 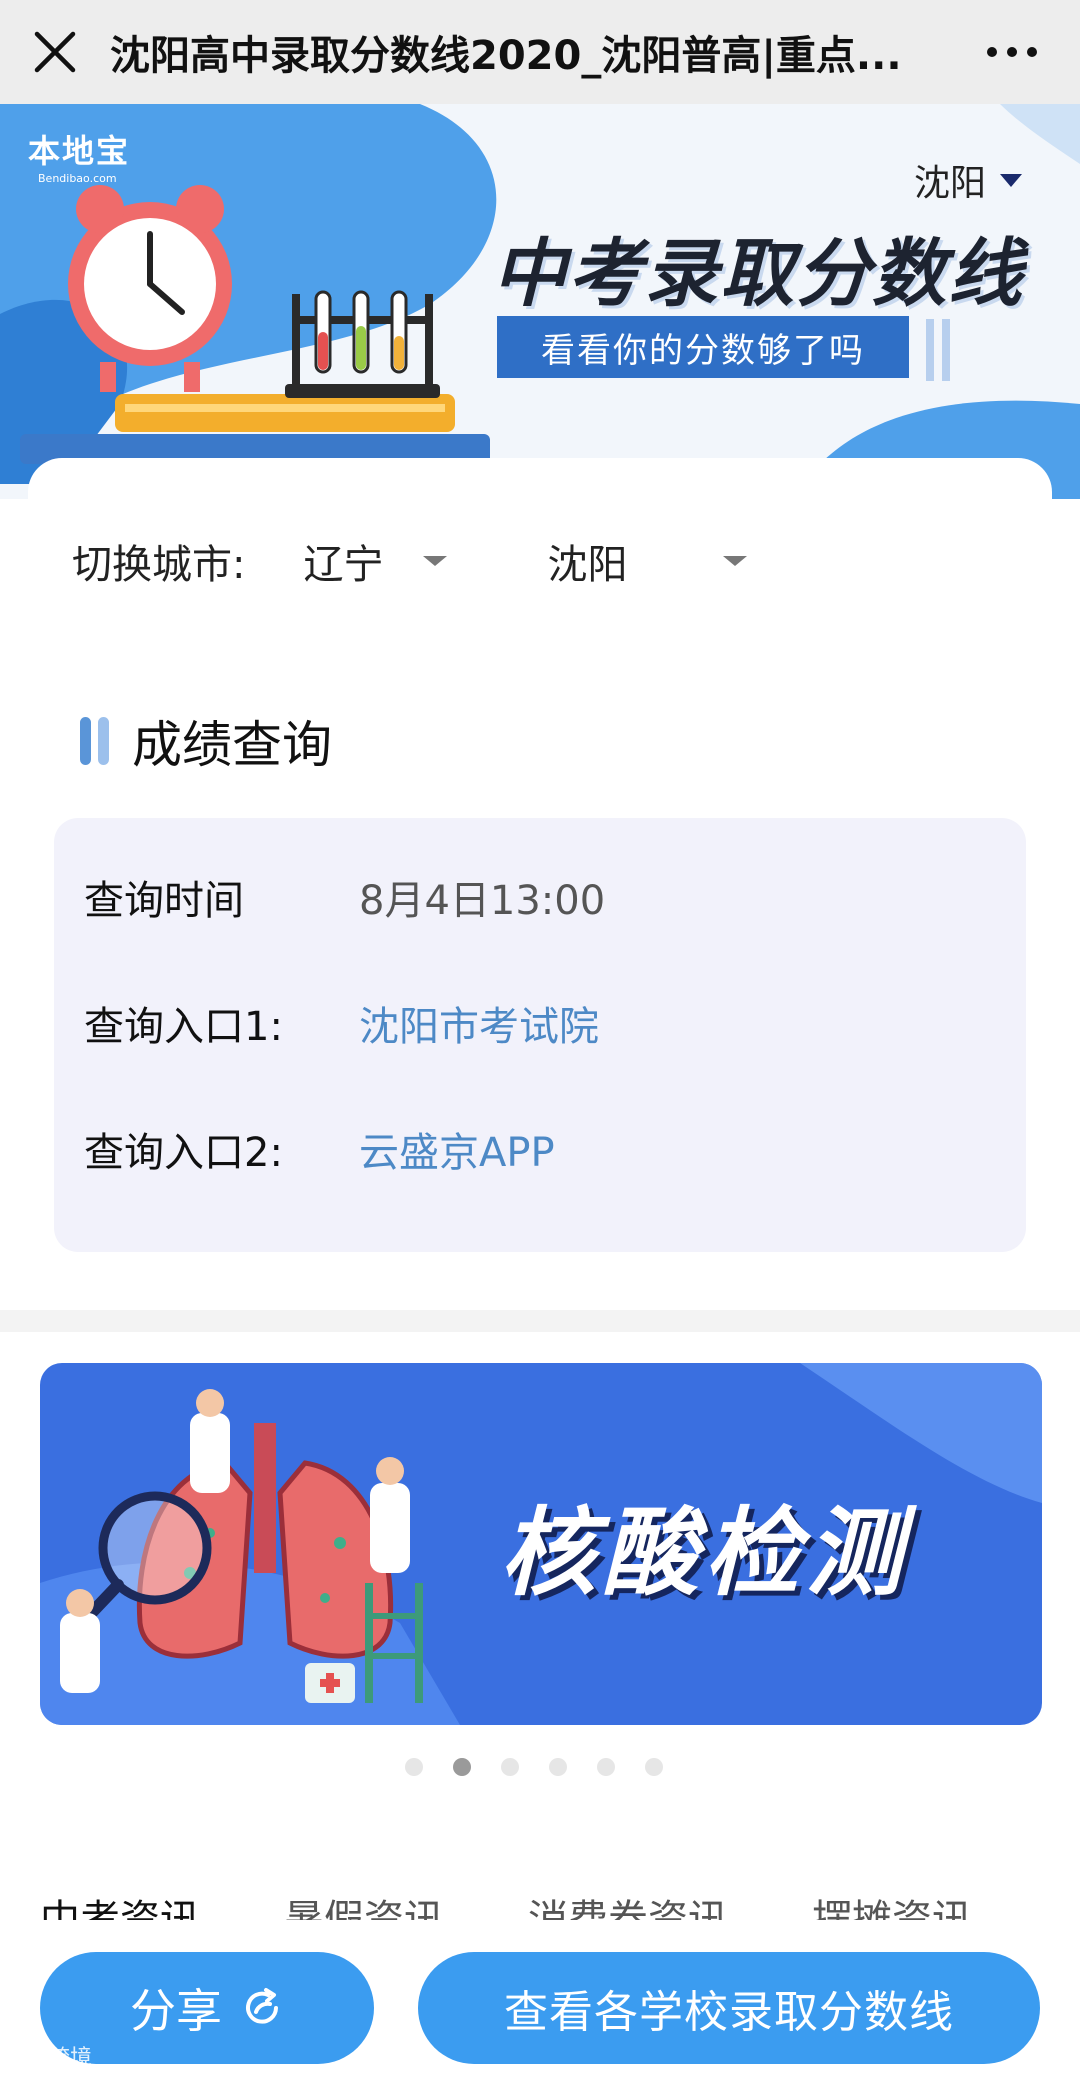 I want to click on section-title-score-query: 成绩查询, so click(x=206, y=741).